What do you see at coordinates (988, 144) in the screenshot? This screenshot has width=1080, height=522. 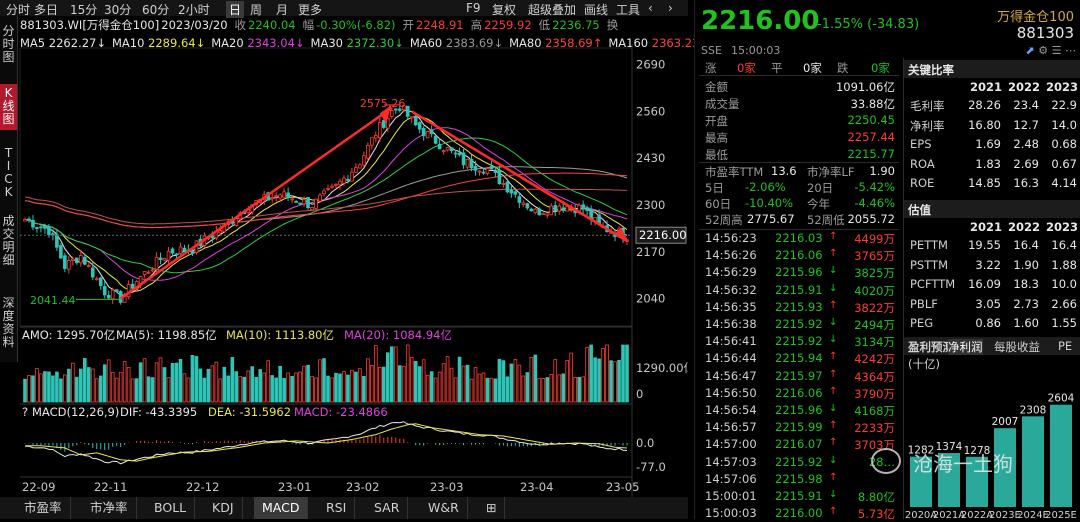 I see `ratio-value: 1.69` at bounding box center [988, 144].